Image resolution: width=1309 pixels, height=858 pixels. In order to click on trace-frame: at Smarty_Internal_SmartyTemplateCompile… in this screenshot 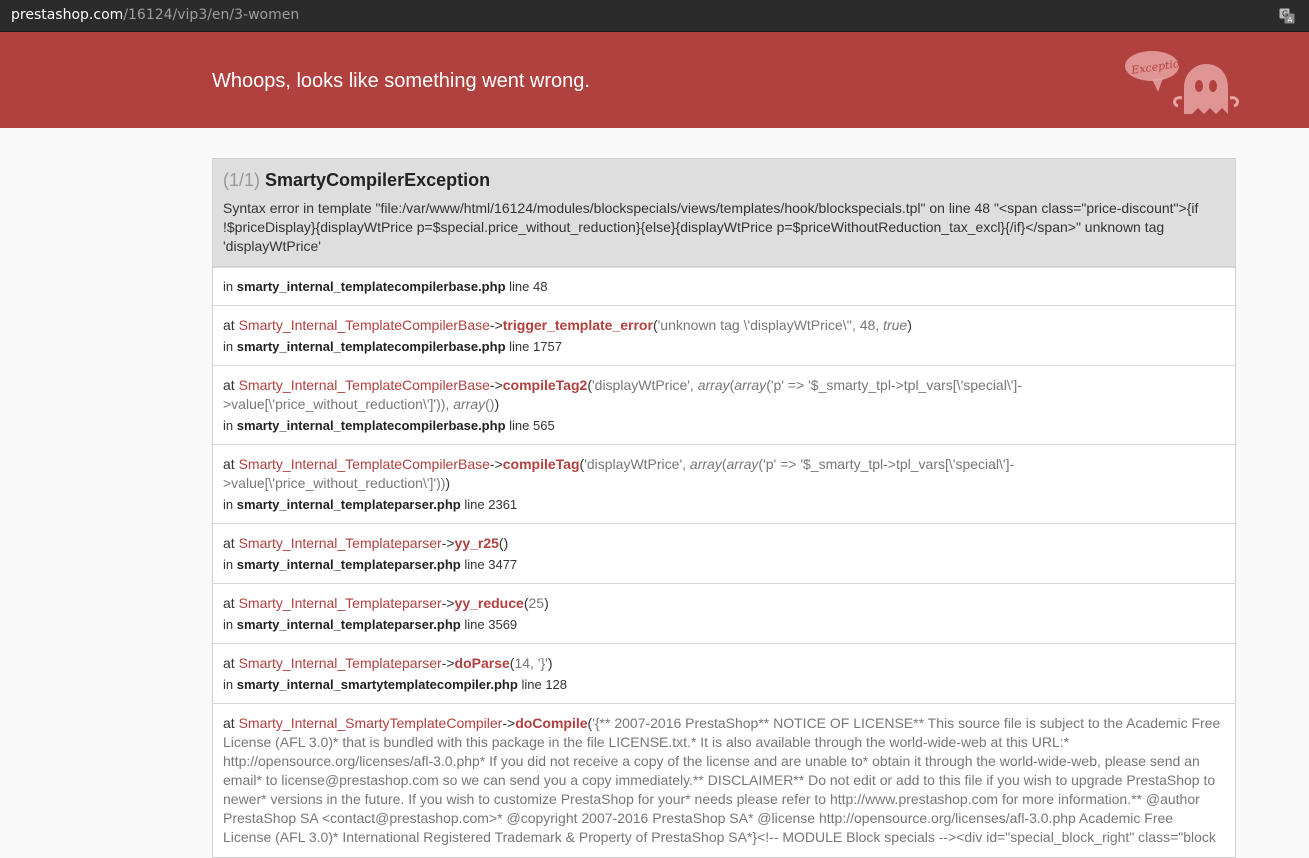, I will do `click(724, 780)`.